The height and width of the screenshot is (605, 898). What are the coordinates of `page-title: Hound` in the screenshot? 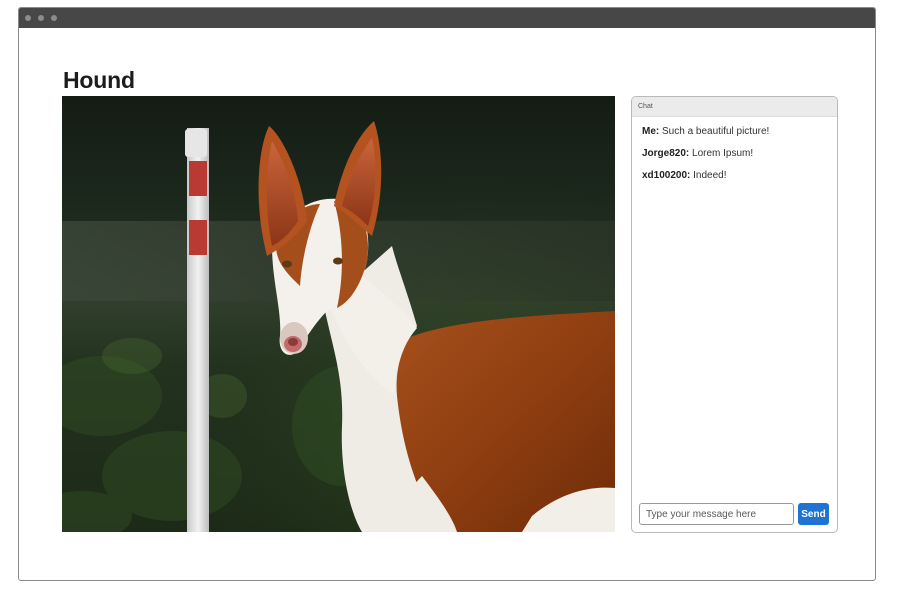 It's located at (99, 80).